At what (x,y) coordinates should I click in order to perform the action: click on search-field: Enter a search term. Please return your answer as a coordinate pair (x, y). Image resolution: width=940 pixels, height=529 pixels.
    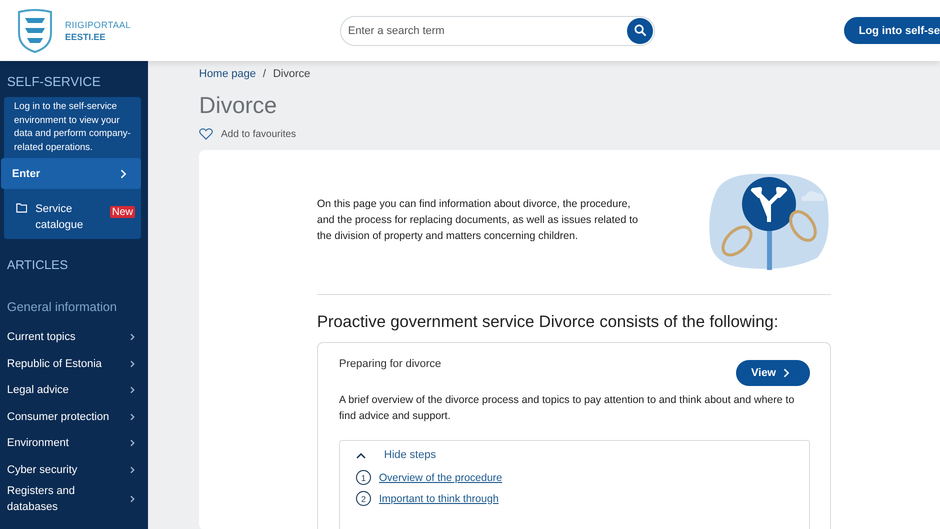
    Looking at the image, I should click on (497, 31).